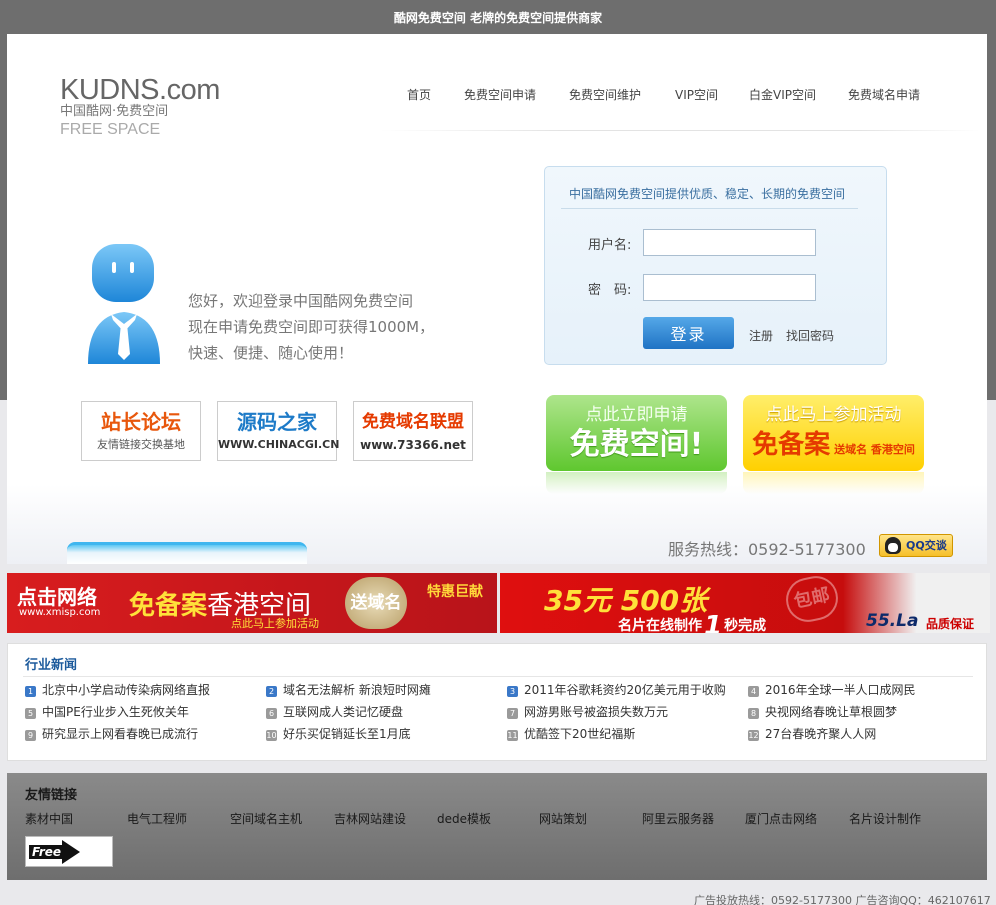 This screenshot has height=905, width=996. Describe the element at coordinates (753, 735) in the screenshot. I see `news-number-badge: 12` at that location.